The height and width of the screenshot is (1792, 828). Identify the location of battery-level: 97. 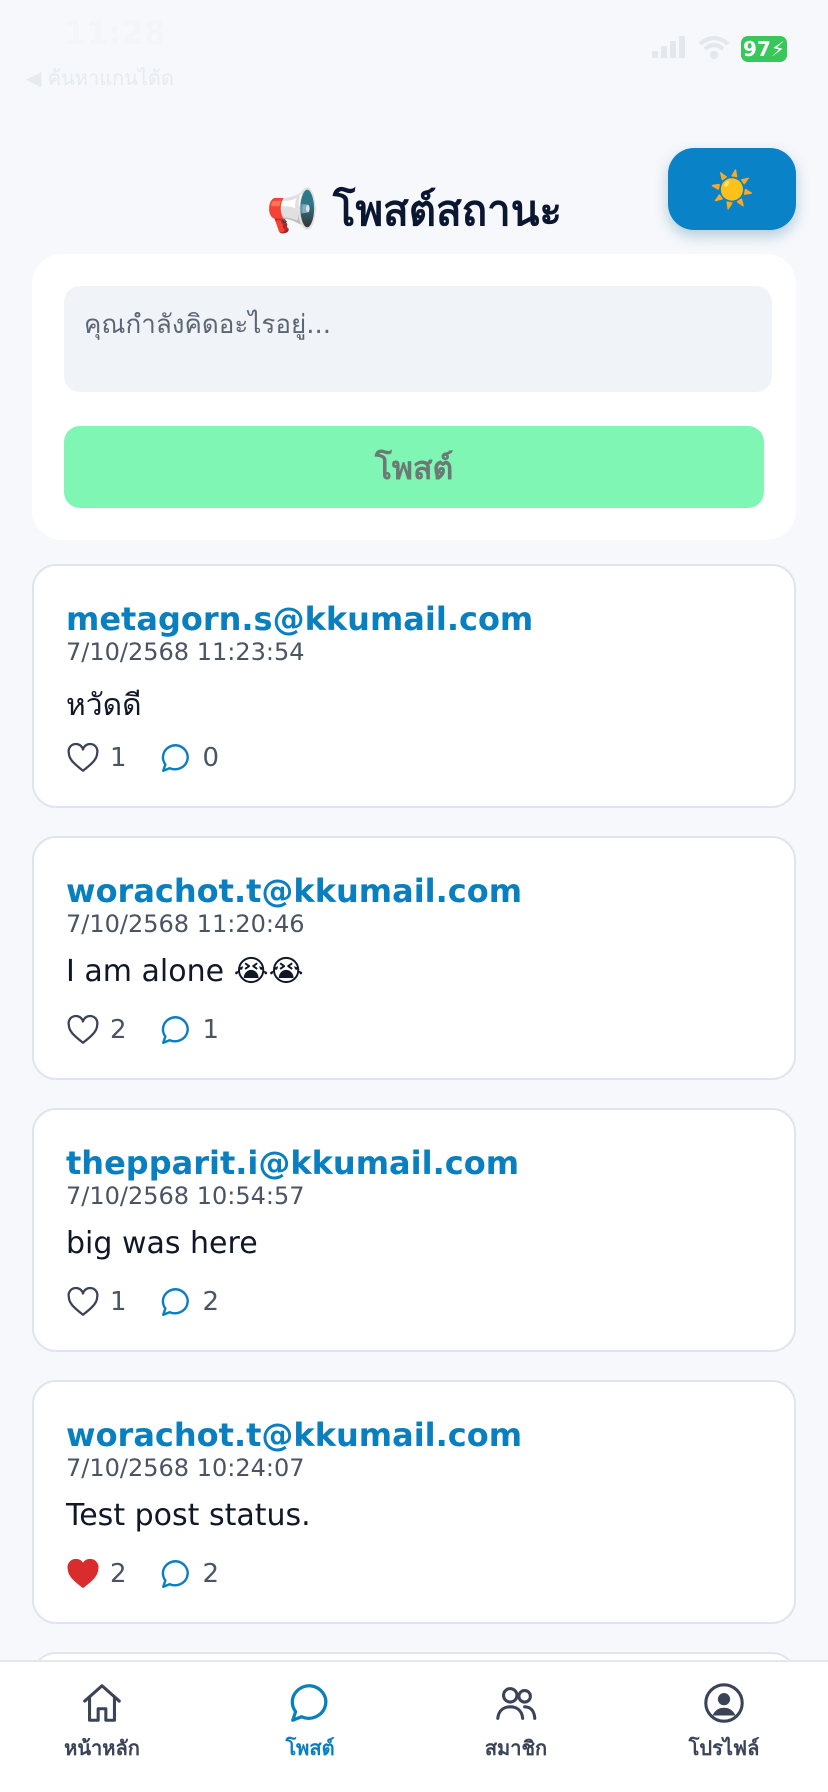
(757, 49).